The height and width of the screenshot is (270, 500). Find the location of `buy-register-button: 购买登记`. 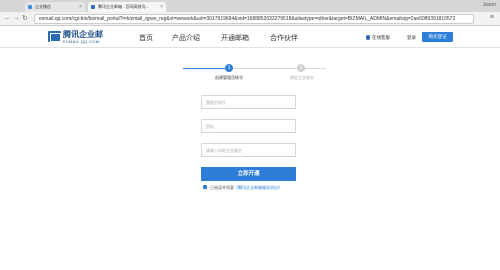

buy-register-button: 购买登记 is located at coordinates (437, 37).